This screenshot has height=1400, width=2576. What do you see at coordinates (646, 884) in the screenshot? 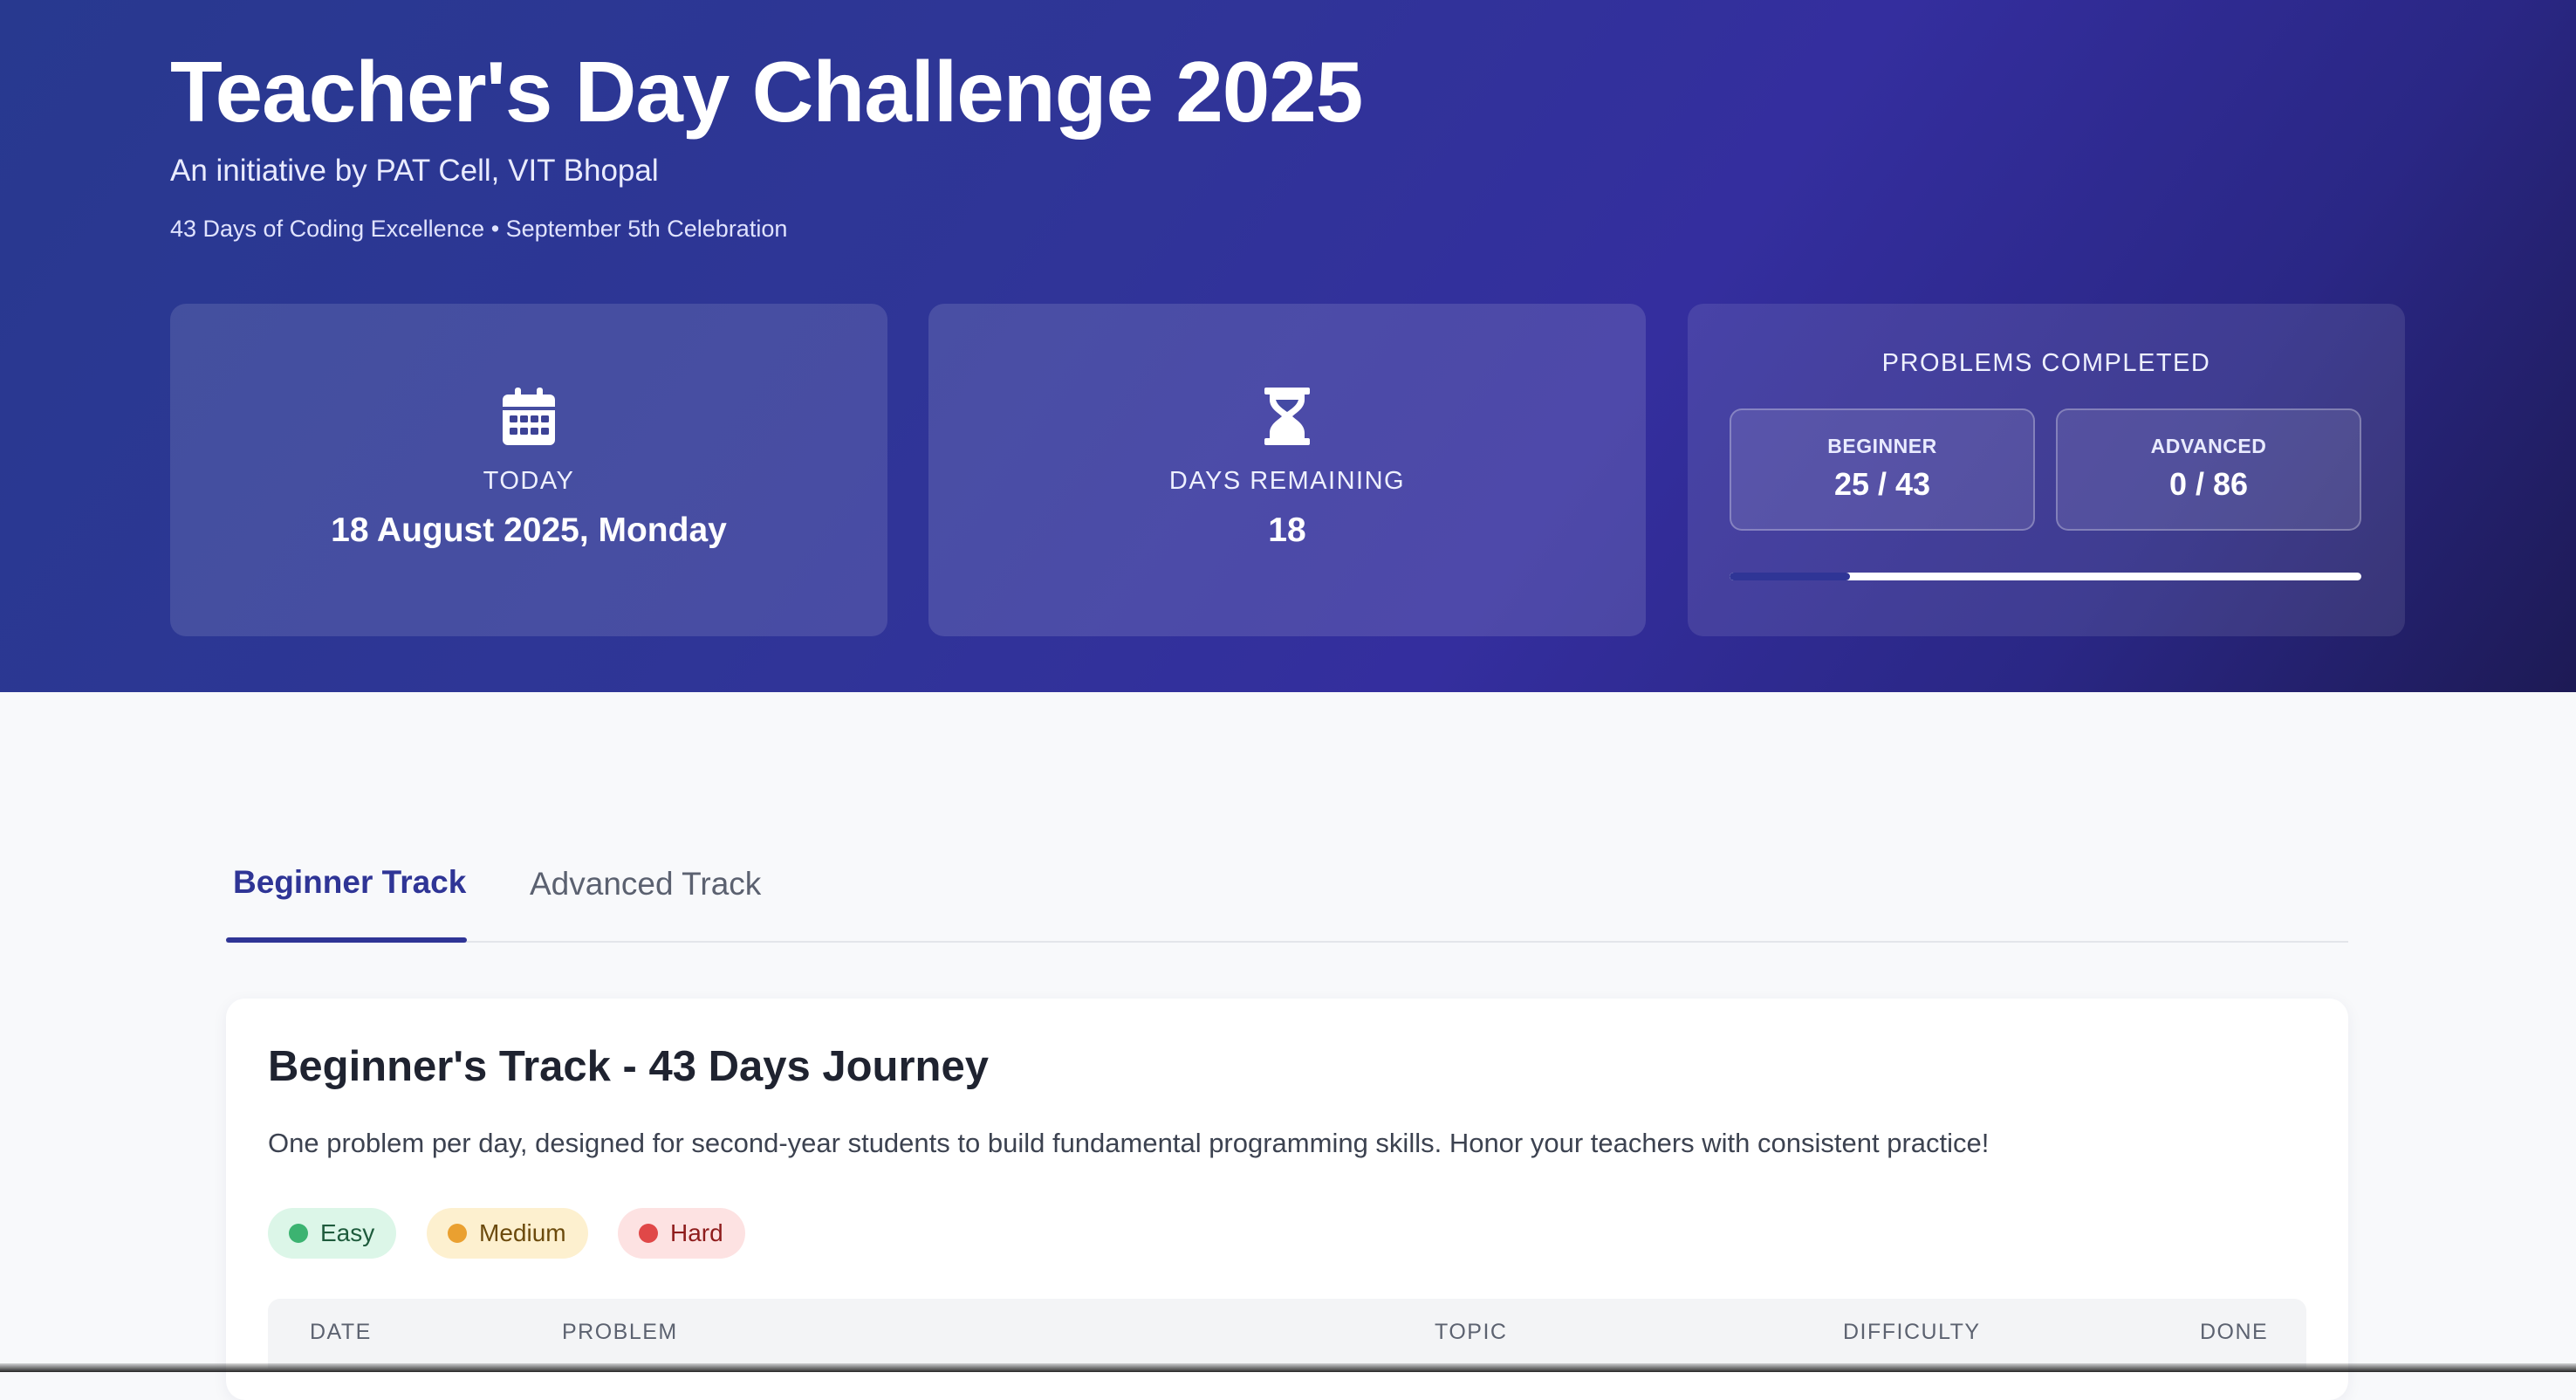
I see `tab-advanced-track: Advanced Track` at bounding box center [646, 884].